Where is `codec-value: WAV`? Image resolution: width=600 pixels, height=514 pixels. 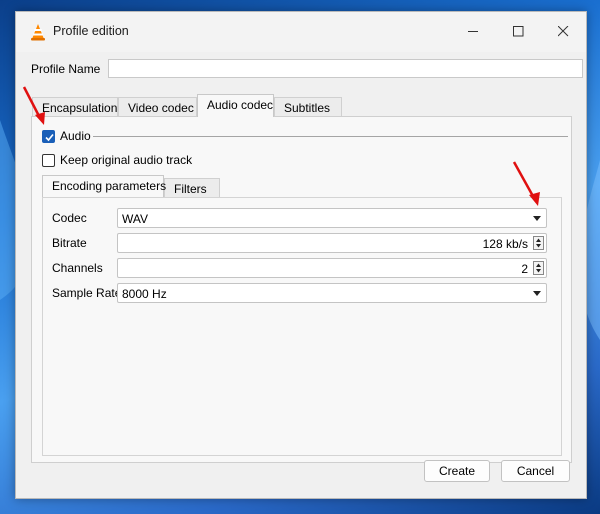
codec-value: WAV is located at coordinates (135, 219).